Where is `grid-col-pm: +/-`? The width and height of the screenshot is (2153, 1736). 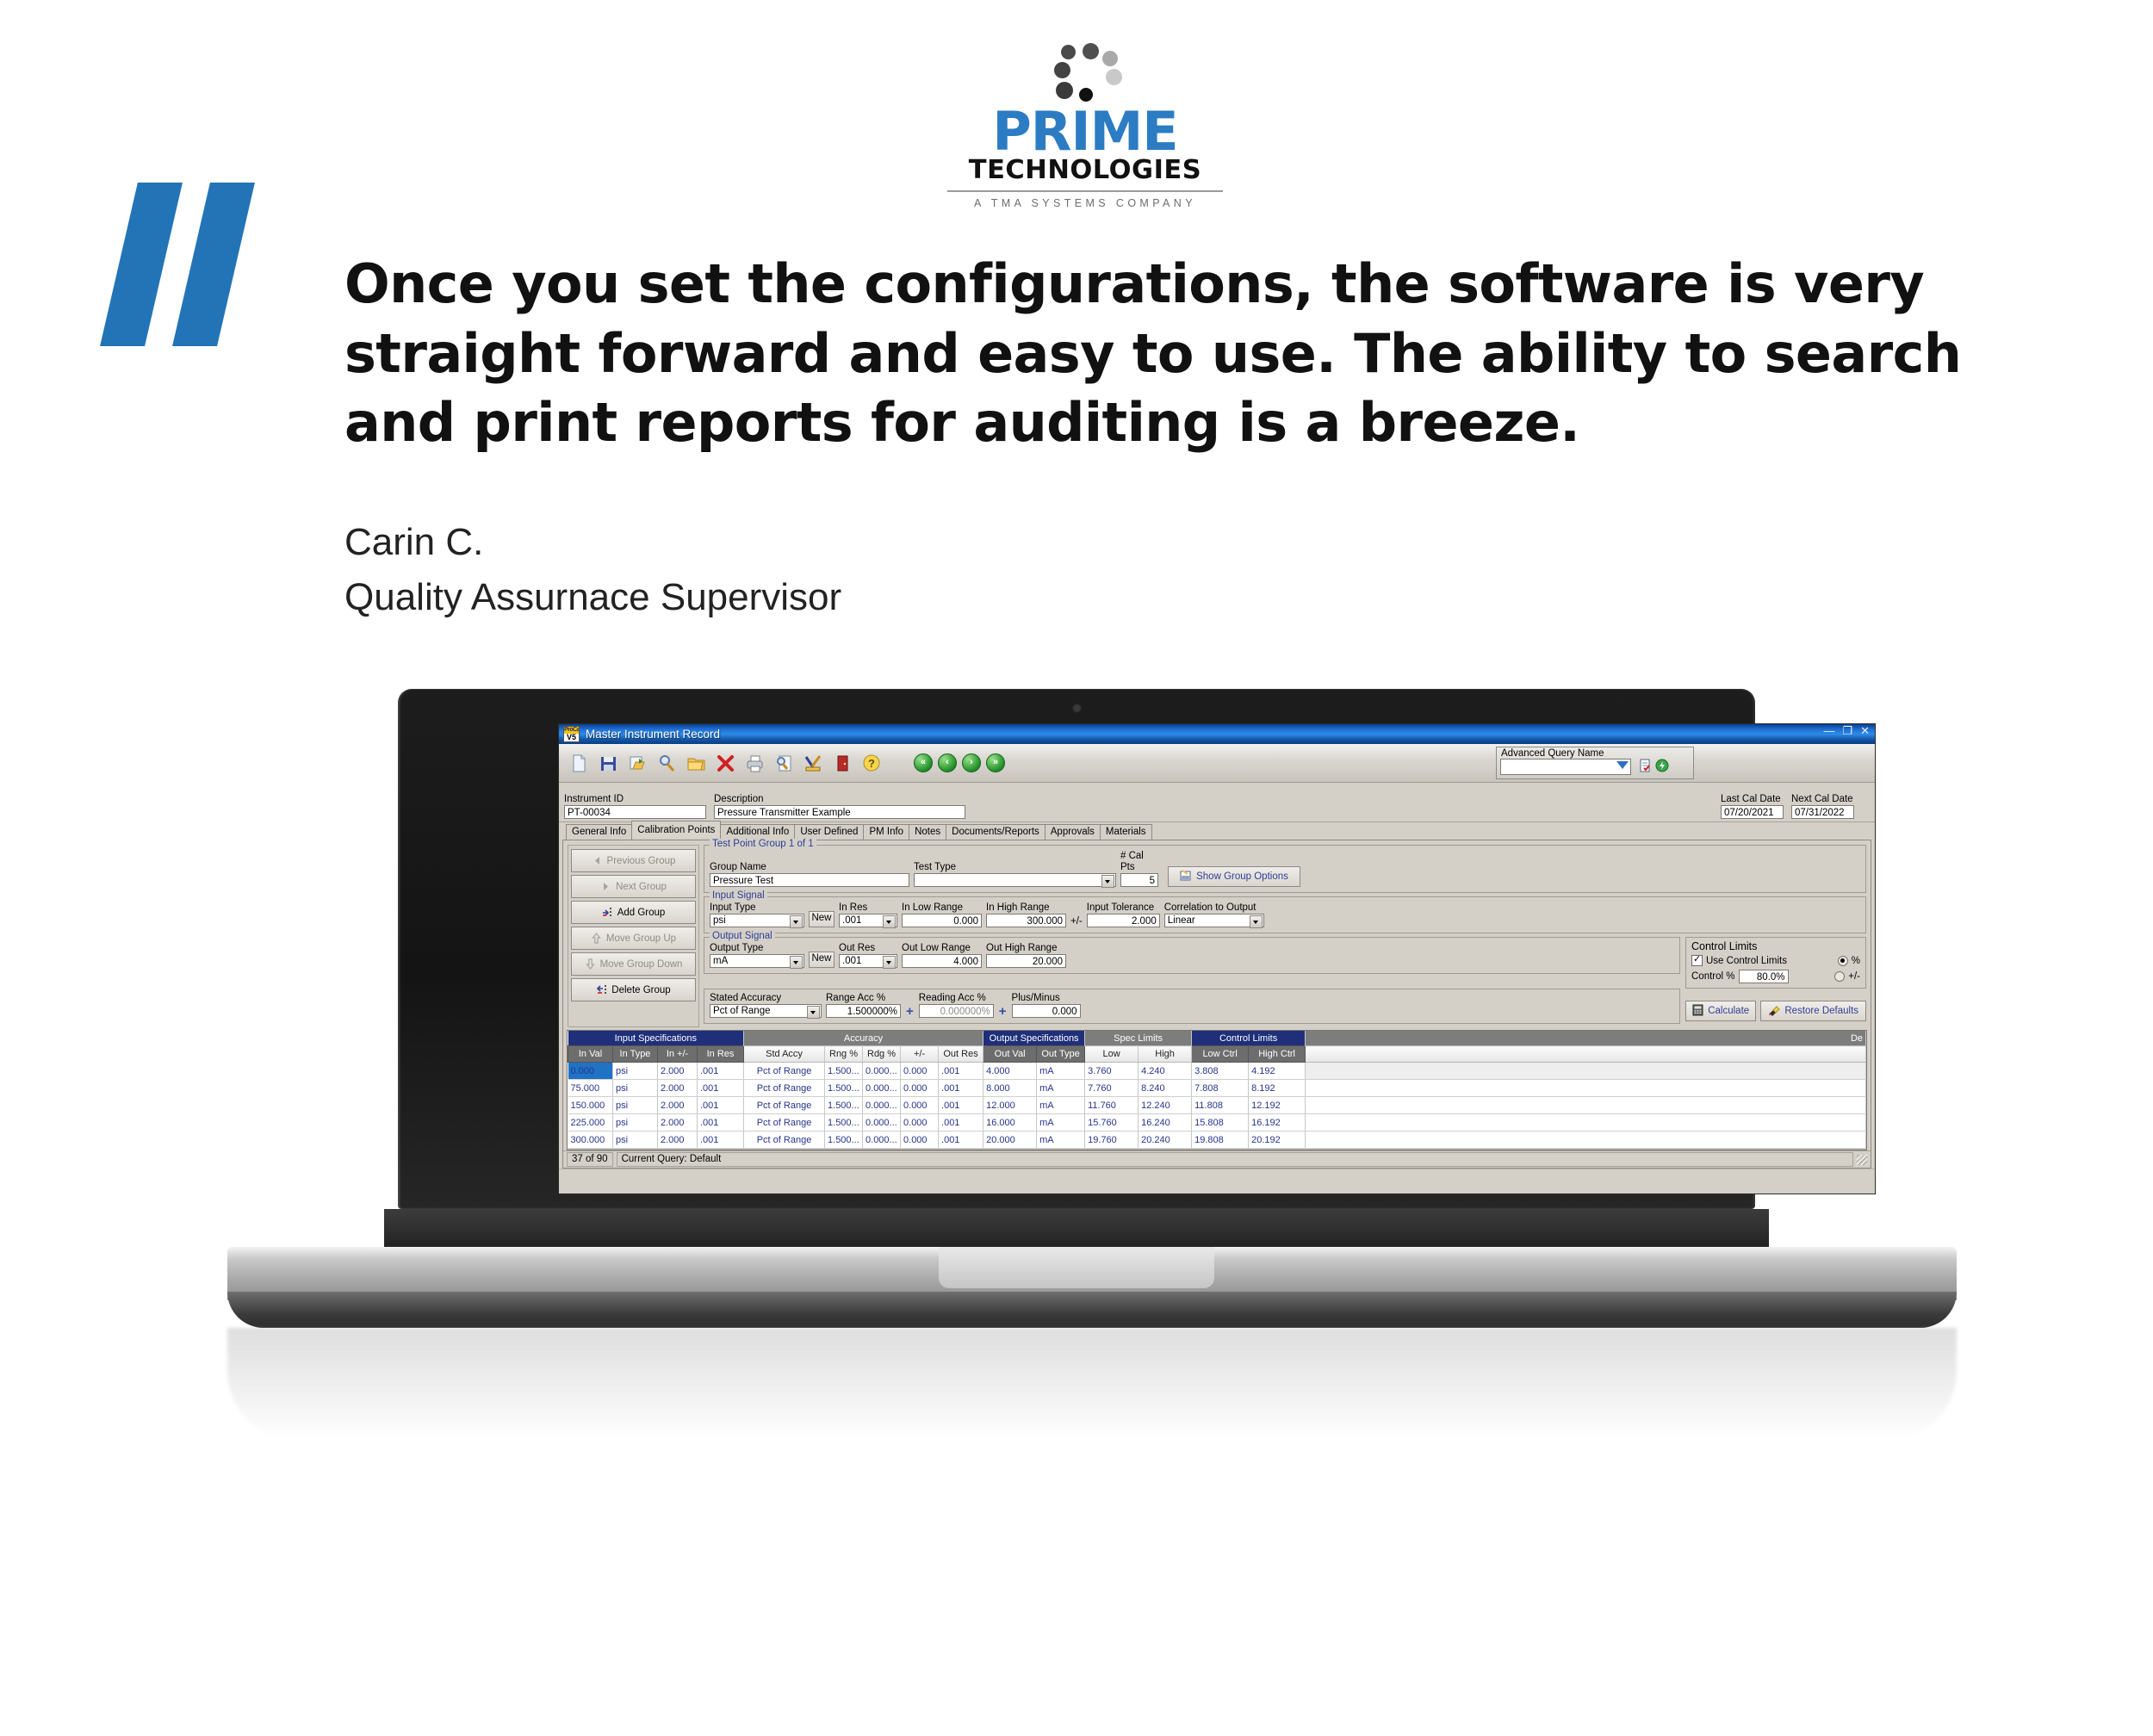 grid-col-pm: +/- is located at coordinates (920, 1054).